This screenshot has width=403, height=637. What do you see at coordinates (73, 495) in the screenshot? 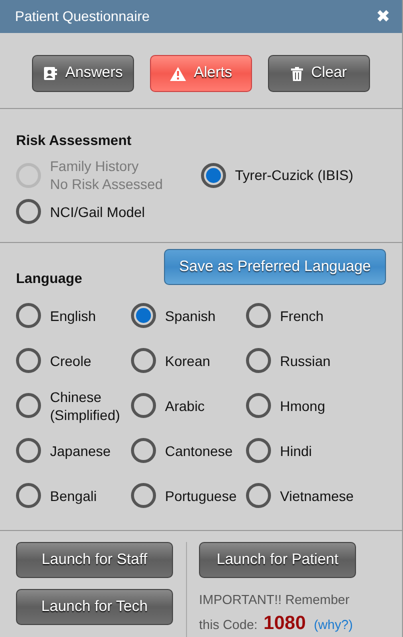
I see `option-label: Bengali` at bounding box center [73, 495].